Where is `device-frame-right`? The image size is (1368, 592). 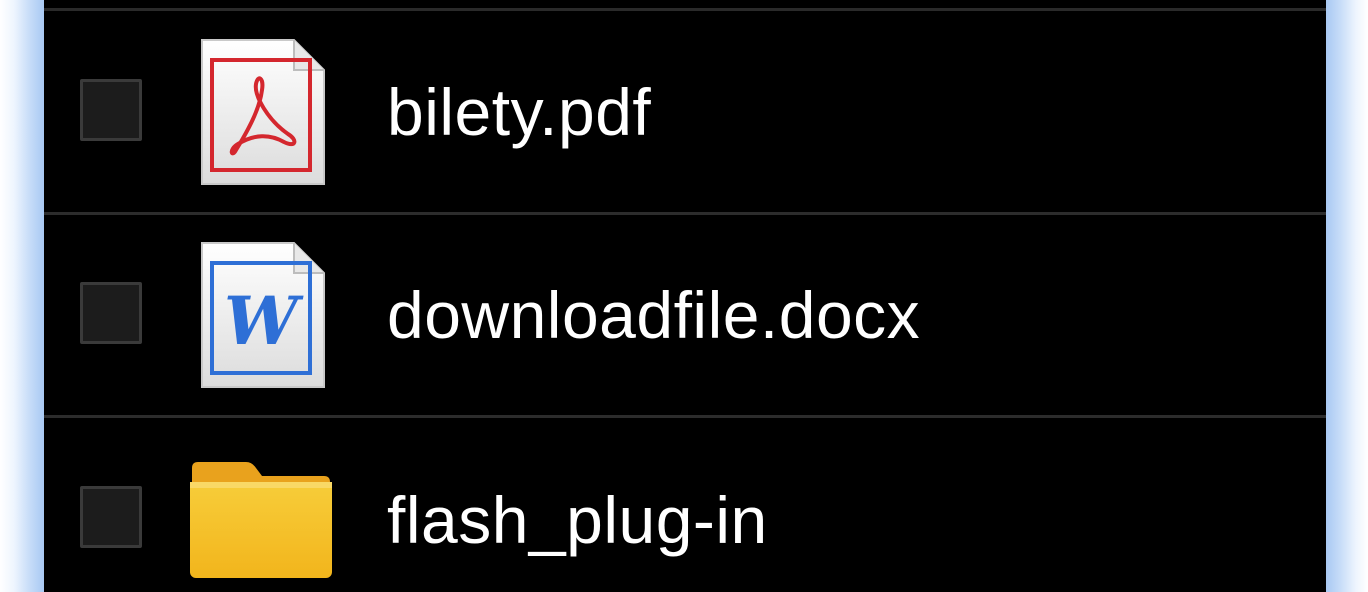
device-frame-right is located at coordinates (1347, 296).